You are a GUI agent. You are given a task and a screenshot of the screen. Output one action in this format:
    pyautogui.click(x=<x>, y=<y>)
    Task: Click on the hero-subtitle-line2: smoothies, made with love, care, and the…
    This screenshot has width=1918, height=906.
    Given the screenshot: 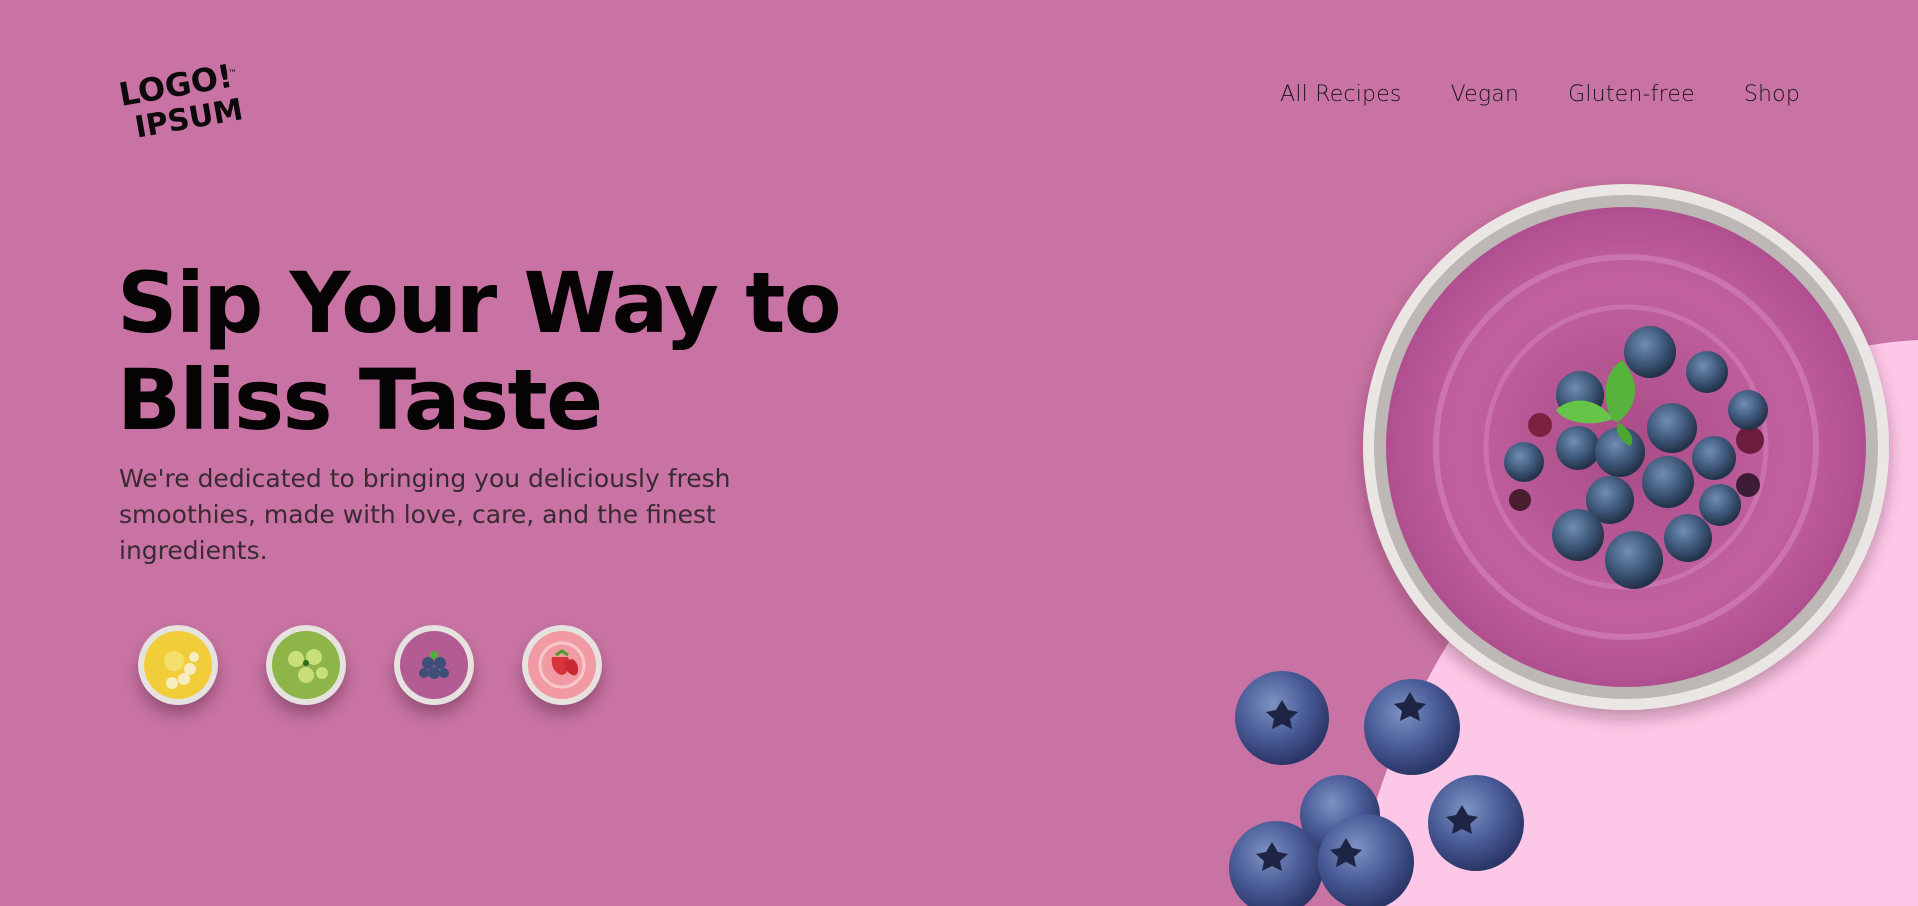 What is the action you would take?
    pyautogui.click(x=417, y=514)
    